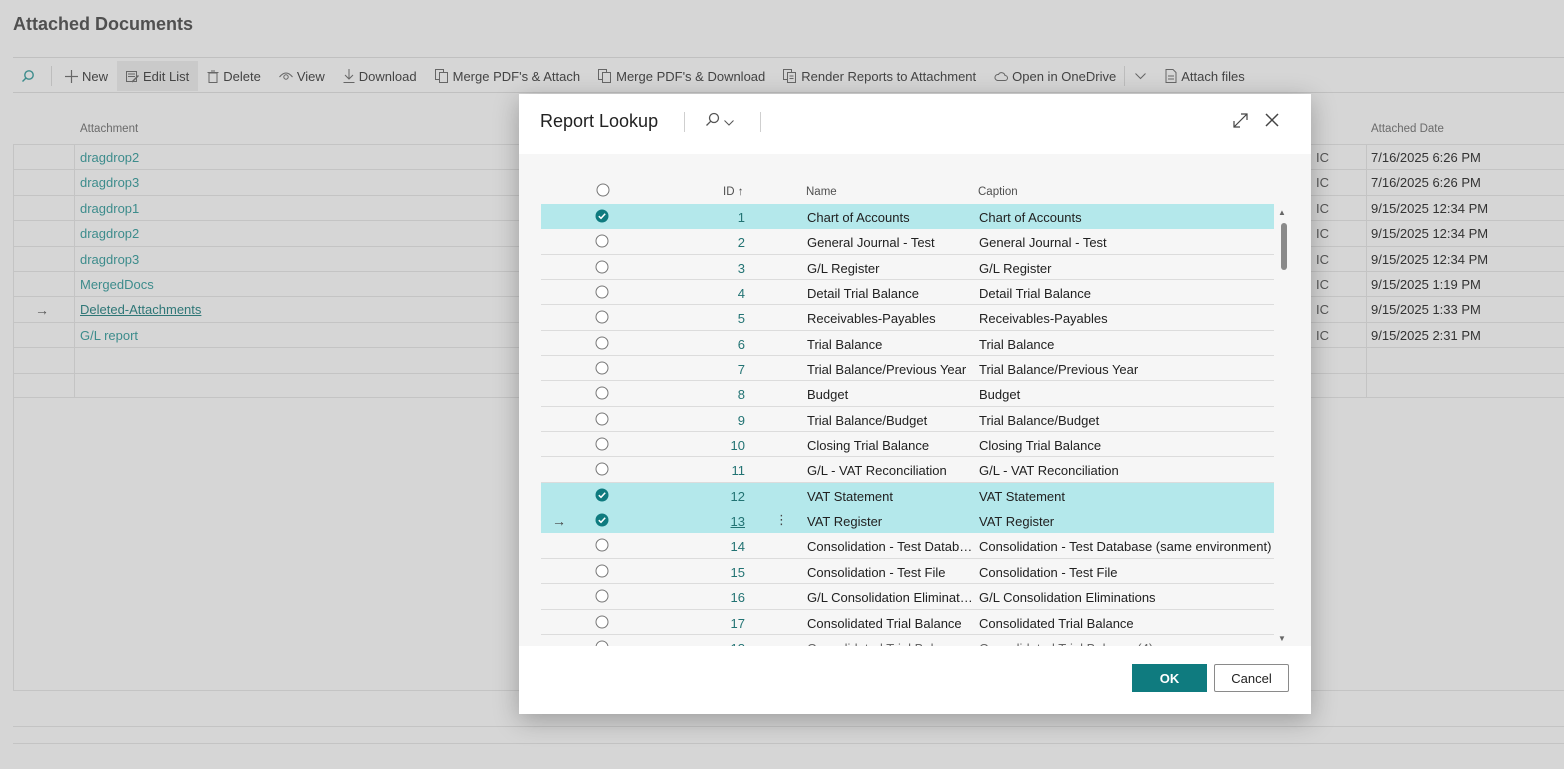 This screenshot has width=1564, height=769. I want to click on attachment-name: G/L report, so click(109, 335).